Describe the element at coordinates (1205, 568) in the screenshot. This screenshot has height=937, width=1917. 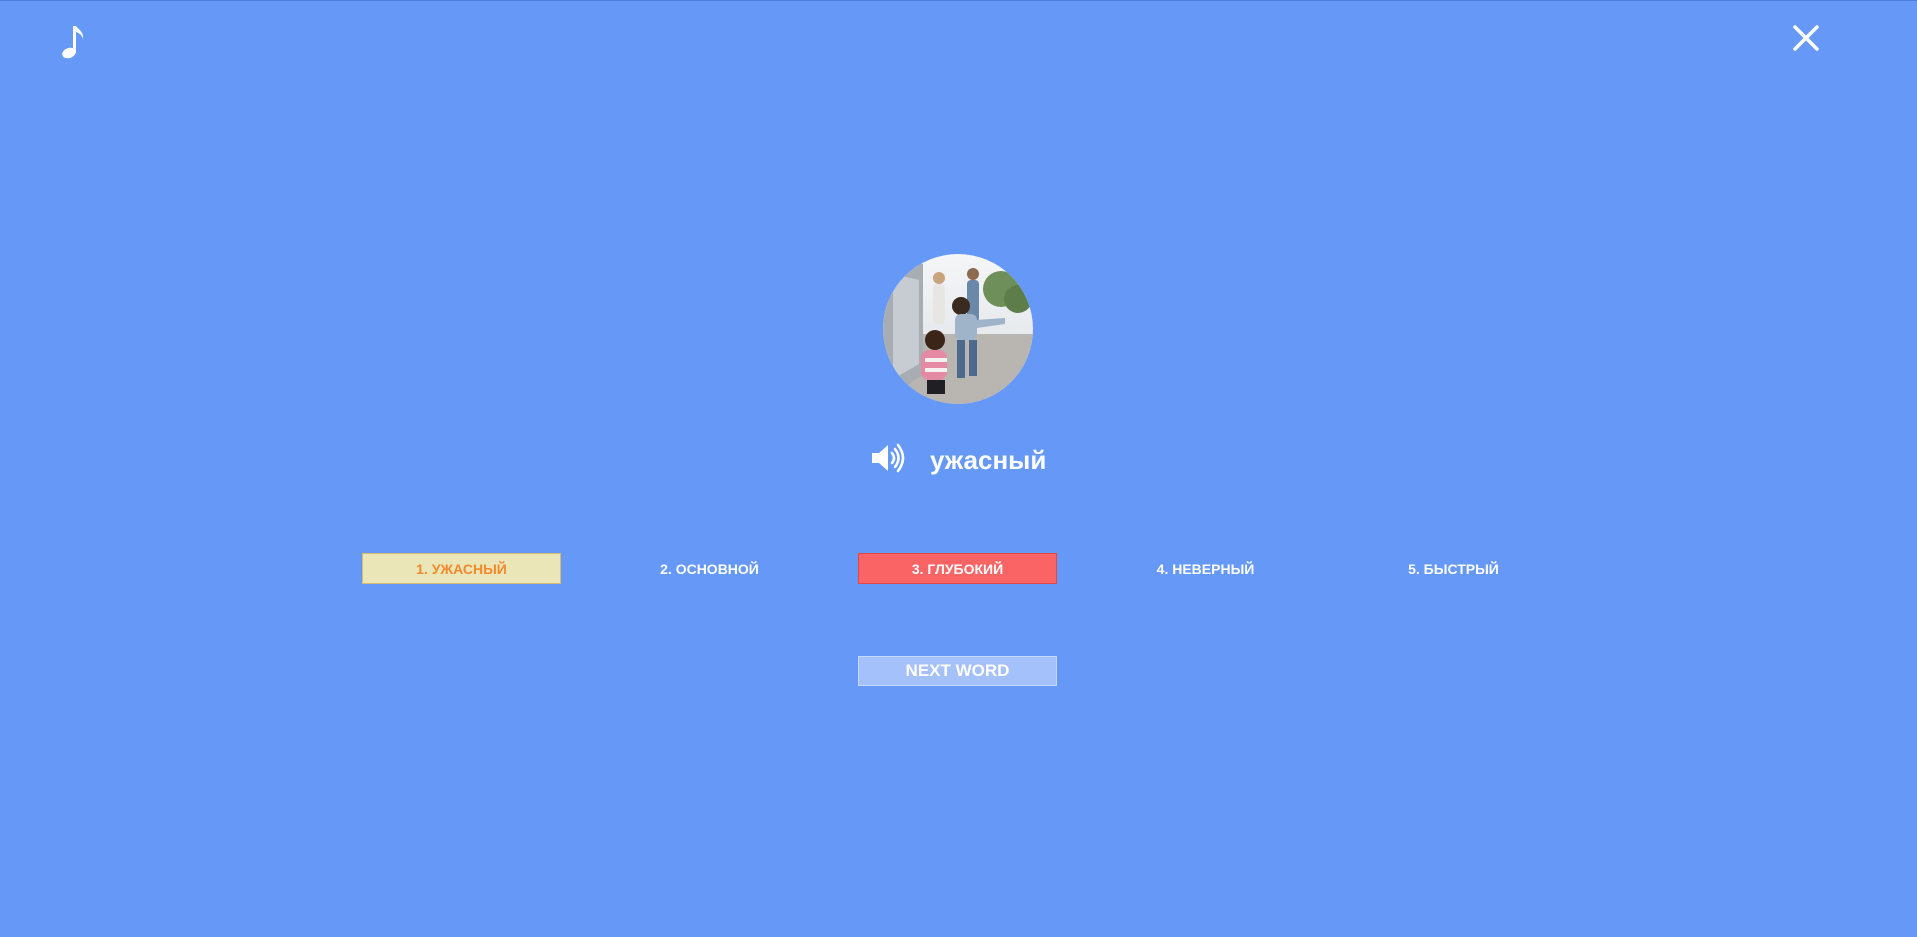
I see `option-4: 4. НЕВЕРНЫЙ` at that location.